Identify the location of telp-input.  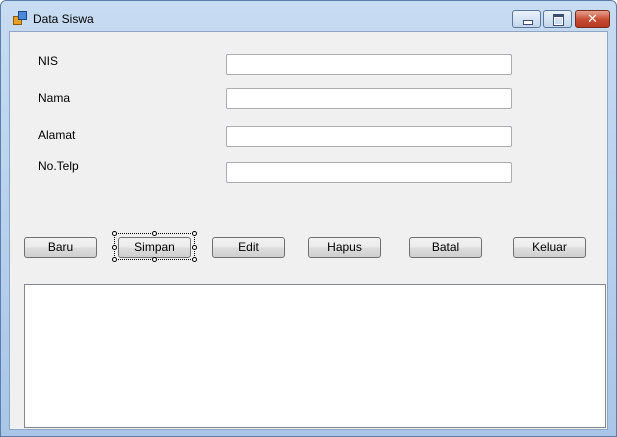
(369, 172).